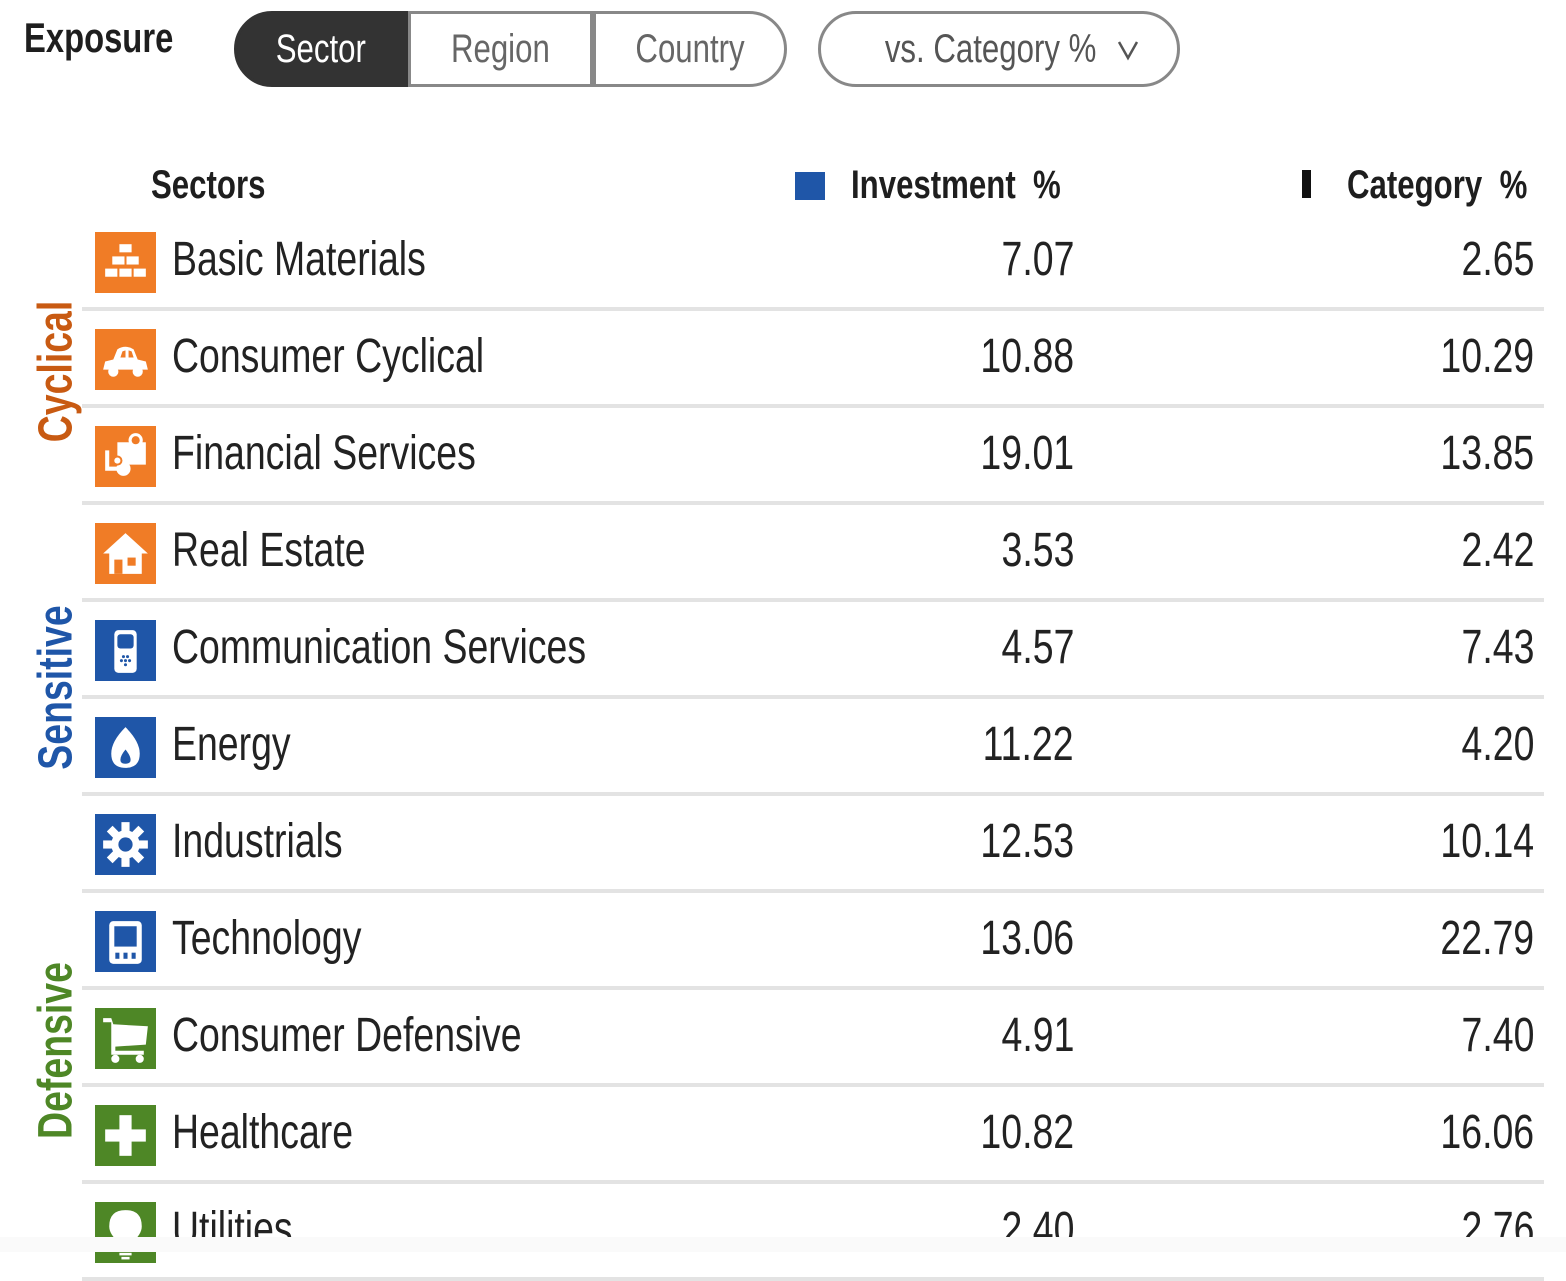  Describe the element at coordinates (125, 747) in the screenshot. I see `flame-icon` at that location.